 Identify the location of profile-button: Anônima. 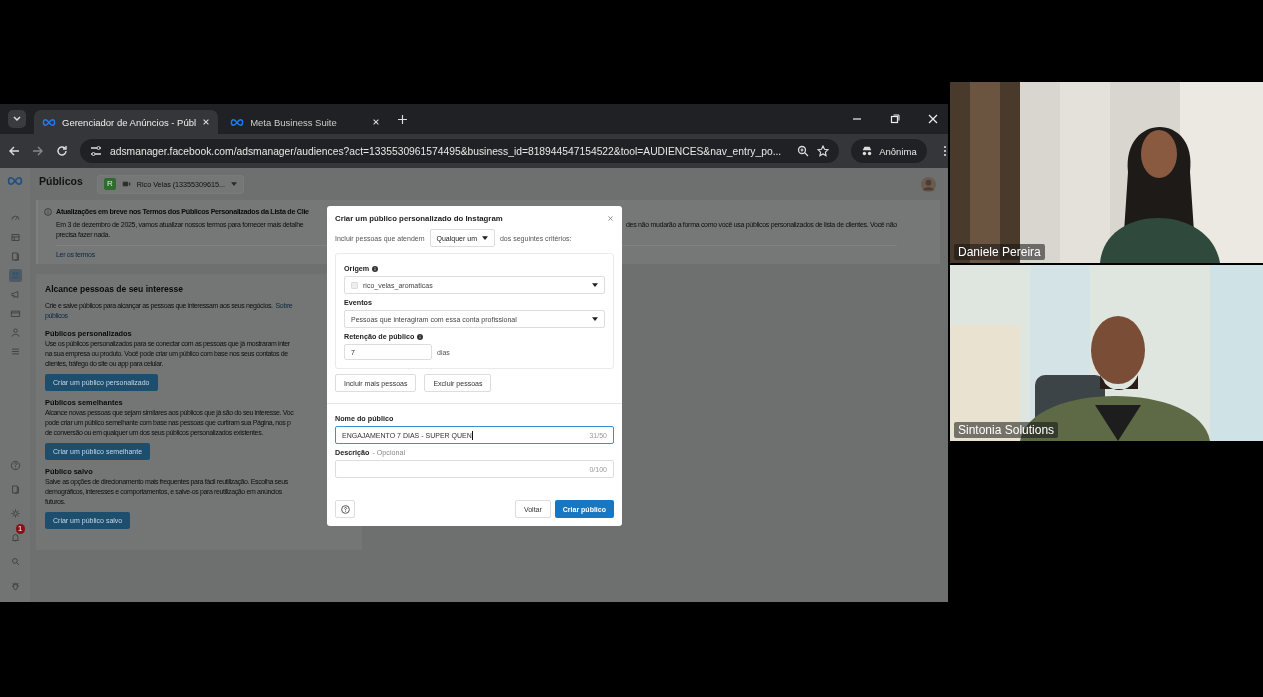
(889, 151).